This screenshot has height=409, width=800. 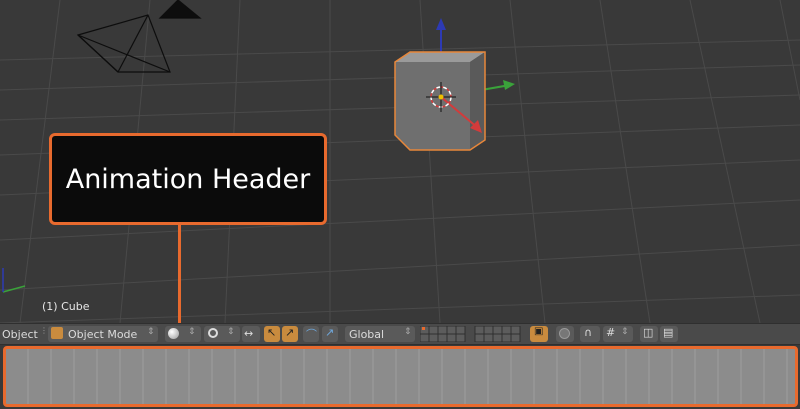 I want to click on callout-box: Animation Header, so click(x=188, y=179).